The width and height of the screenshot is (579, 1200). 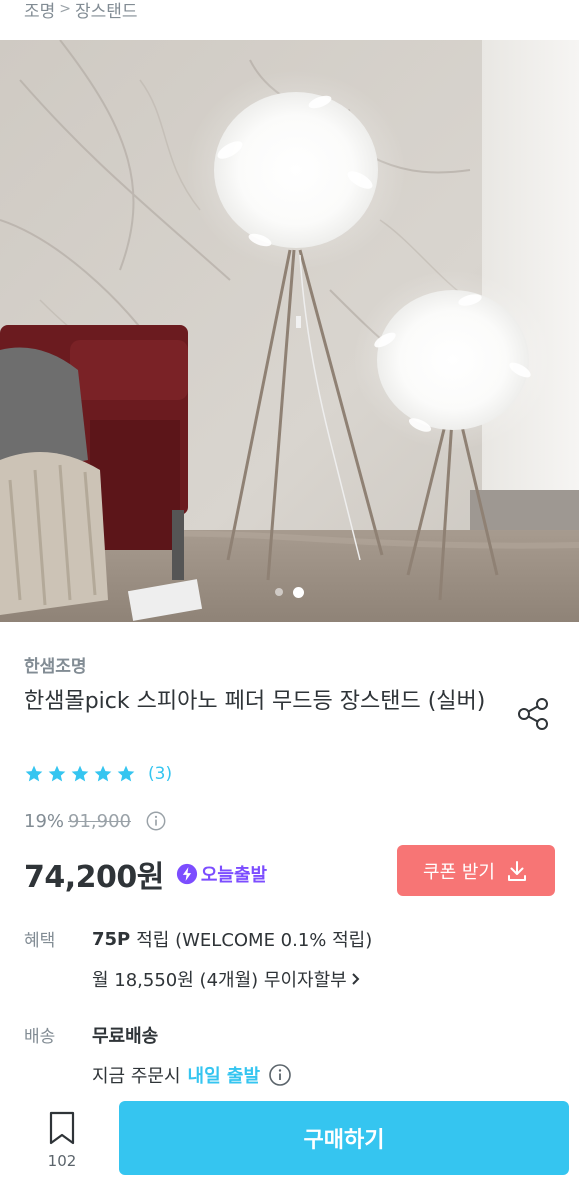 I want to click on installment-link: 월 18,550원 (4개월) 무이자할부, so click(x=227, y=979).